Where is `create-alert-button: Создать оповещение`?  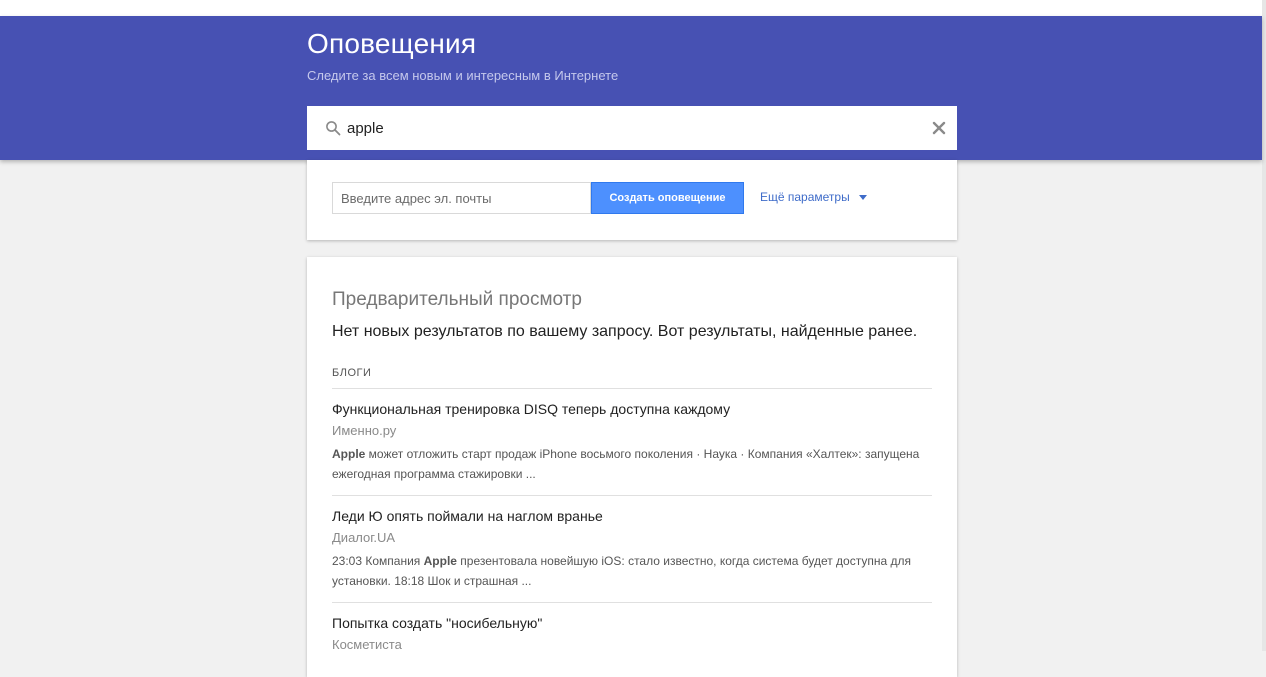
create-alert-button: Создать оповещение is located at coordinates (667, 198).